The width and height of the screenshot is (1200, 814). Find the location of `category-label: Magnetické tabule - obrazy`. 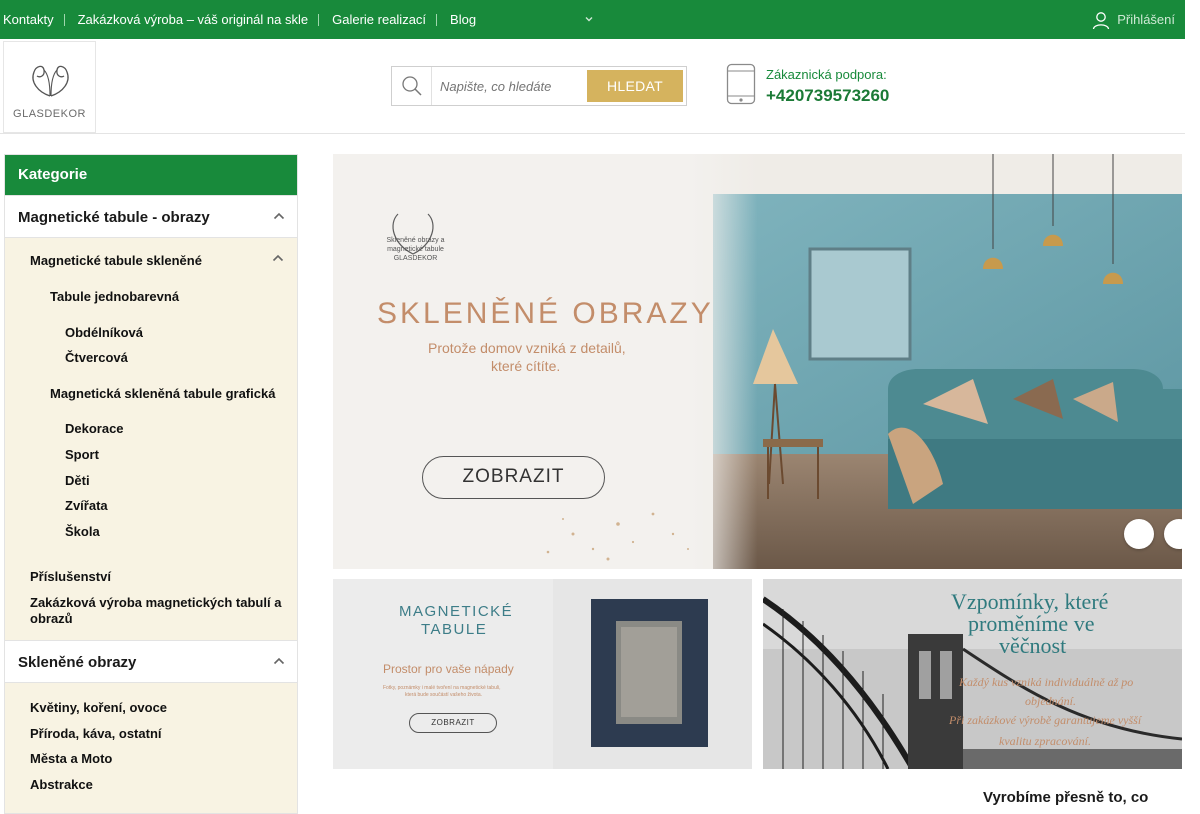

category-label: Magnetické tabule - obrazy is located at coordinates (114, 217).